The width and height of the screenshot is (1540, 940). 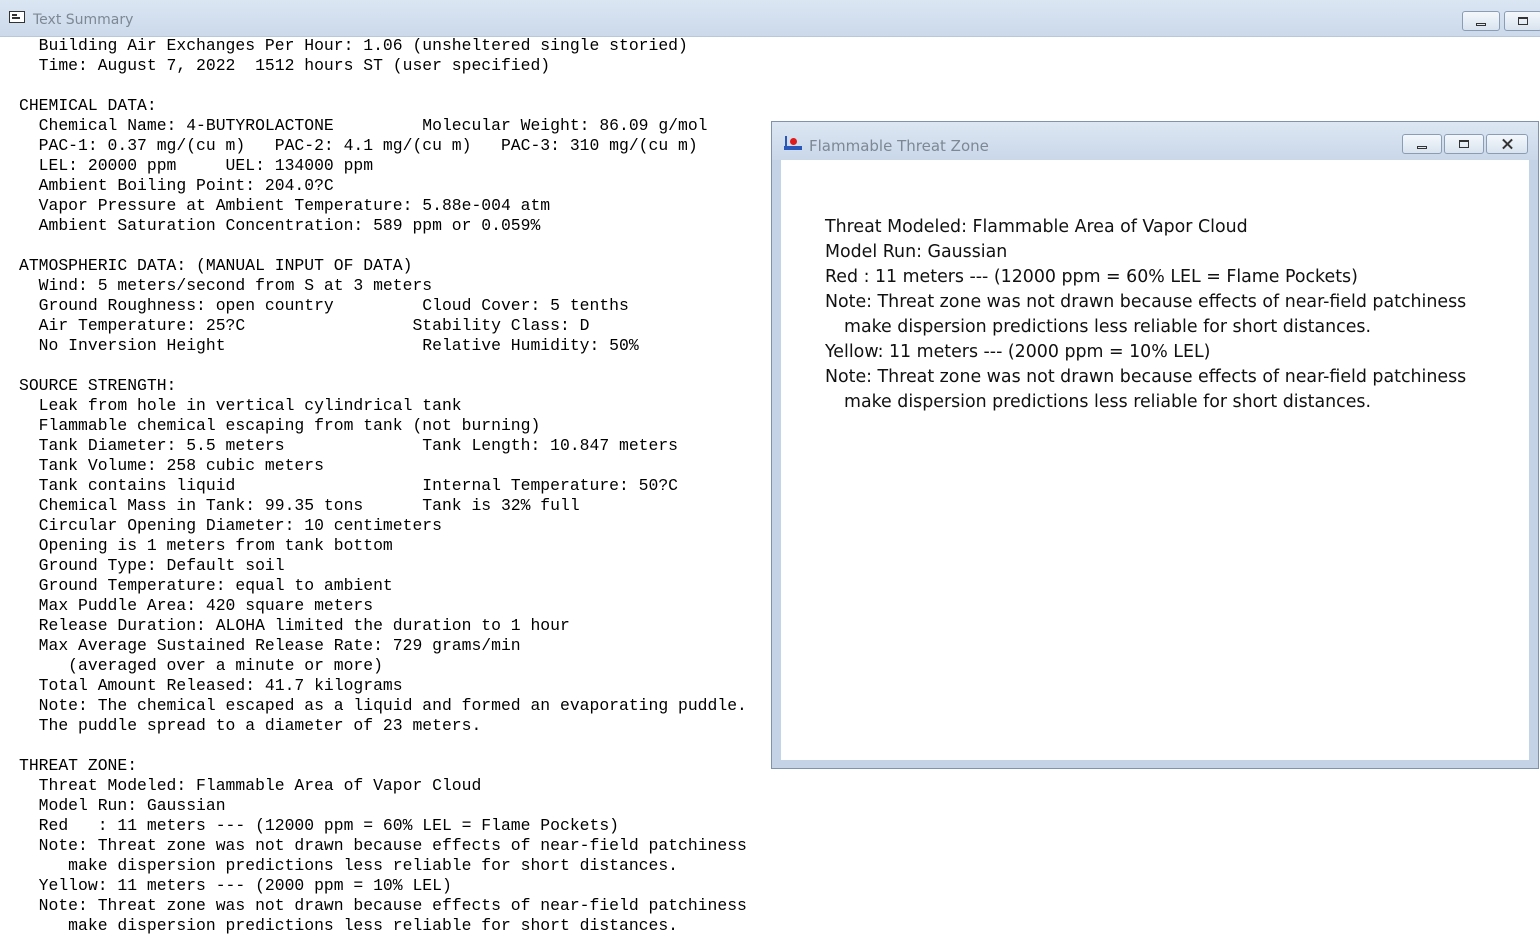 What do you see at coordinates (98, 385) in the screenshot?
I see `summary-line: SOURCE STRENGTH:` at bounding box center [98, 385].